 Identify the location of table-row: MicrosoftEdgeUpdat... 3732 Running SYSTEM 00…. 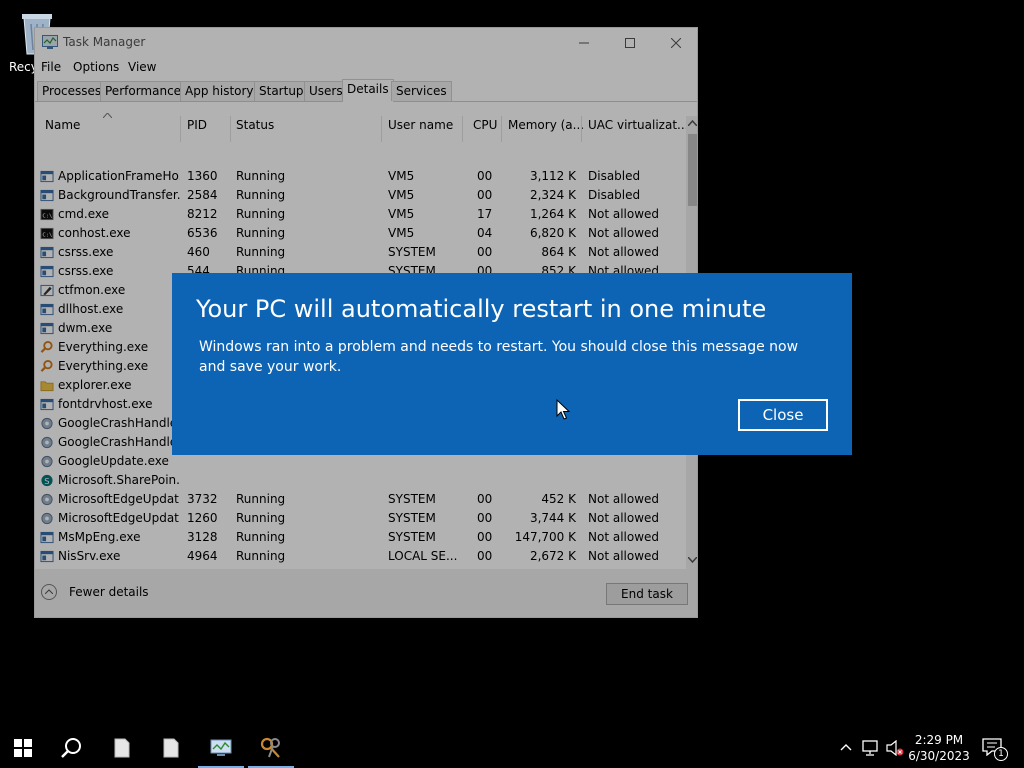
(360, 499).